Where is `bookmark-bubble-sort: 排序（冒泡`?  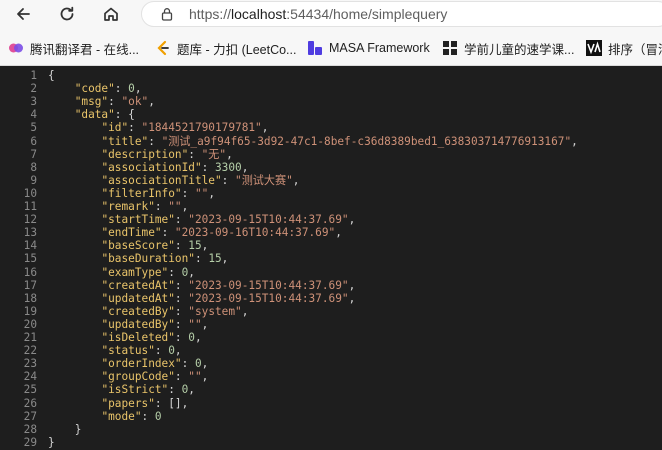
bookmark-bubble-sort: 排序（冒泡 is located at coordinates (624, 48).